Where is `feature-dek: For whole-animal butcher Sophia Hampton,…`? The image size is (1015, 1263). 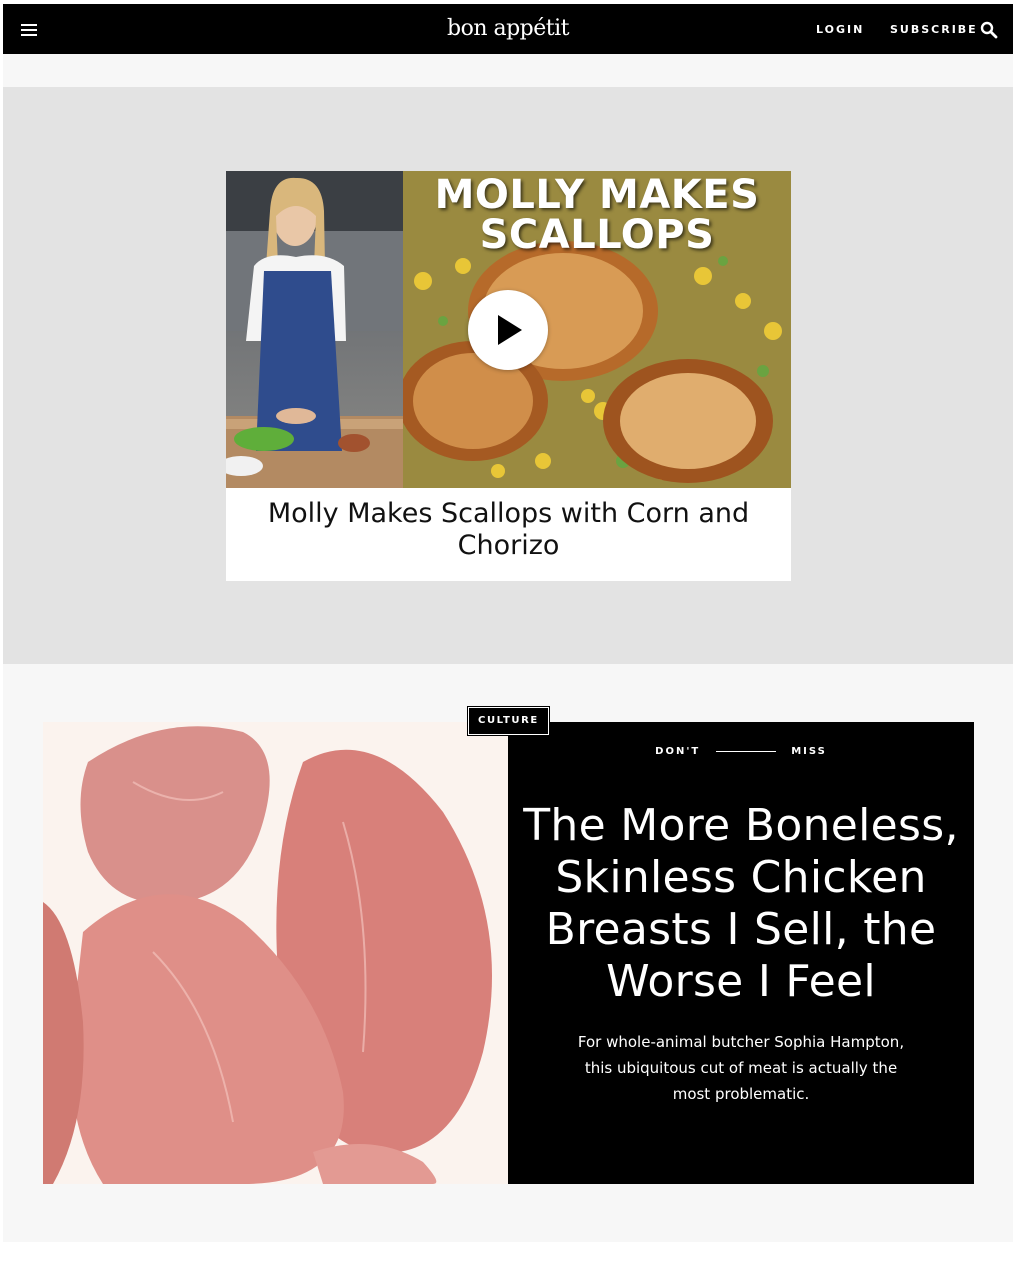 feature-dek: For whole-animal butcher Sophia Hampton,… is located at coordinates (741, 1068).